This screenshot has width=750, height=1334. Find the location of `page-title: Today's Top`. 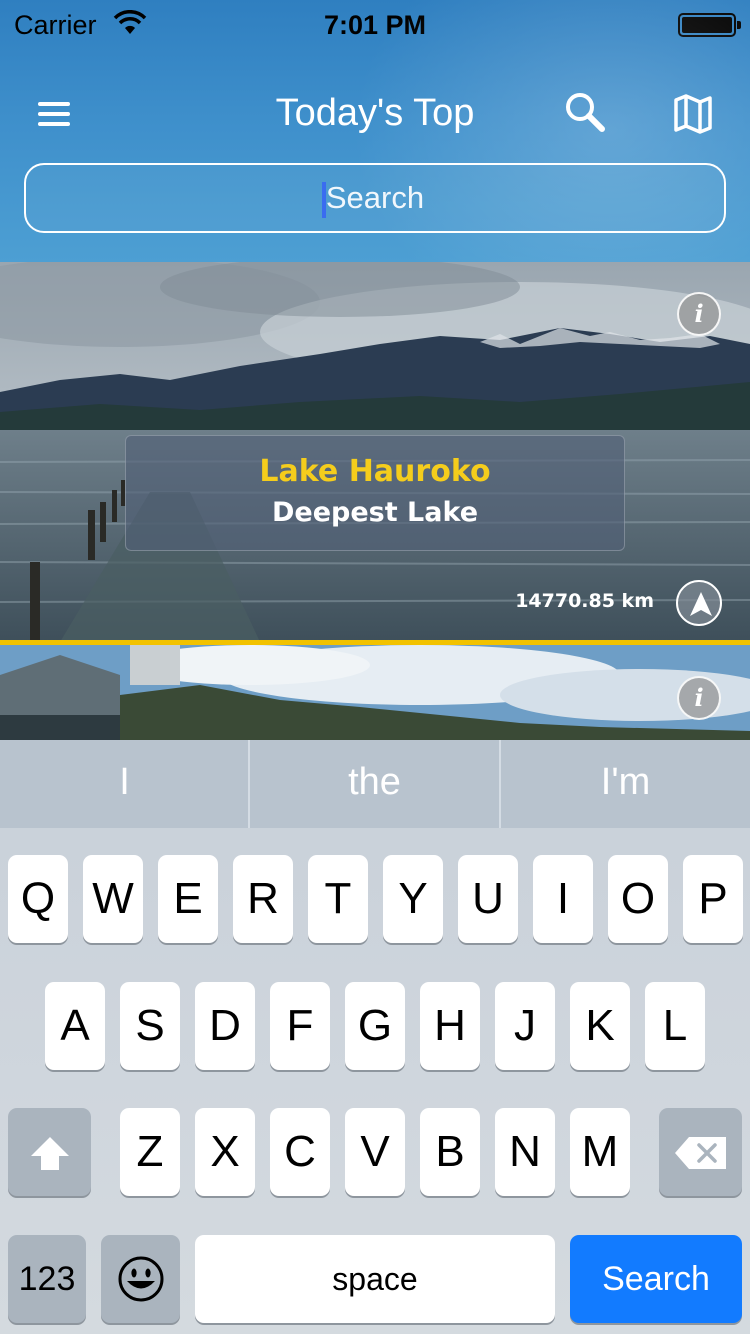

page-title: Today's Top is located at coordinates (375, 113).